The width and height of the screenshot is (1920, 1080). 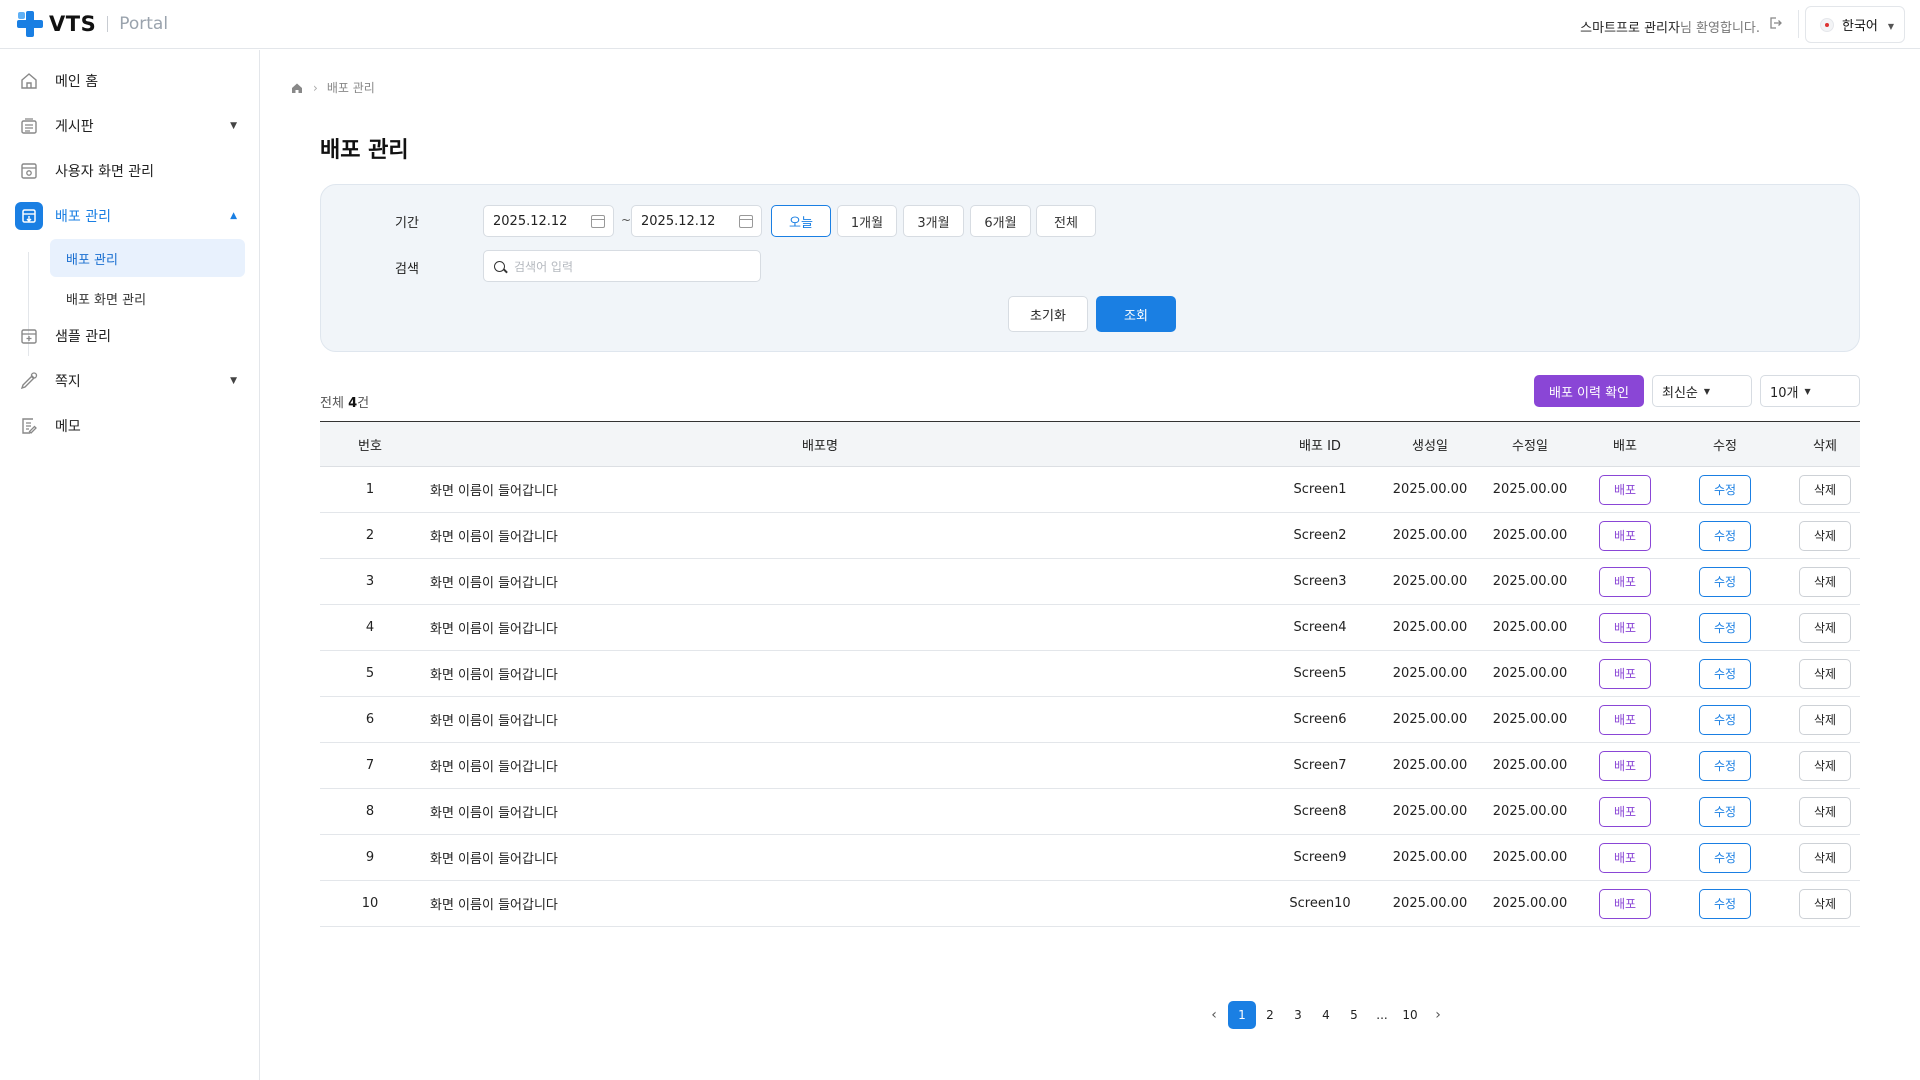 I want to click on deploy-history-button: 배포 이력 확인, so click(x=1589, y=391).